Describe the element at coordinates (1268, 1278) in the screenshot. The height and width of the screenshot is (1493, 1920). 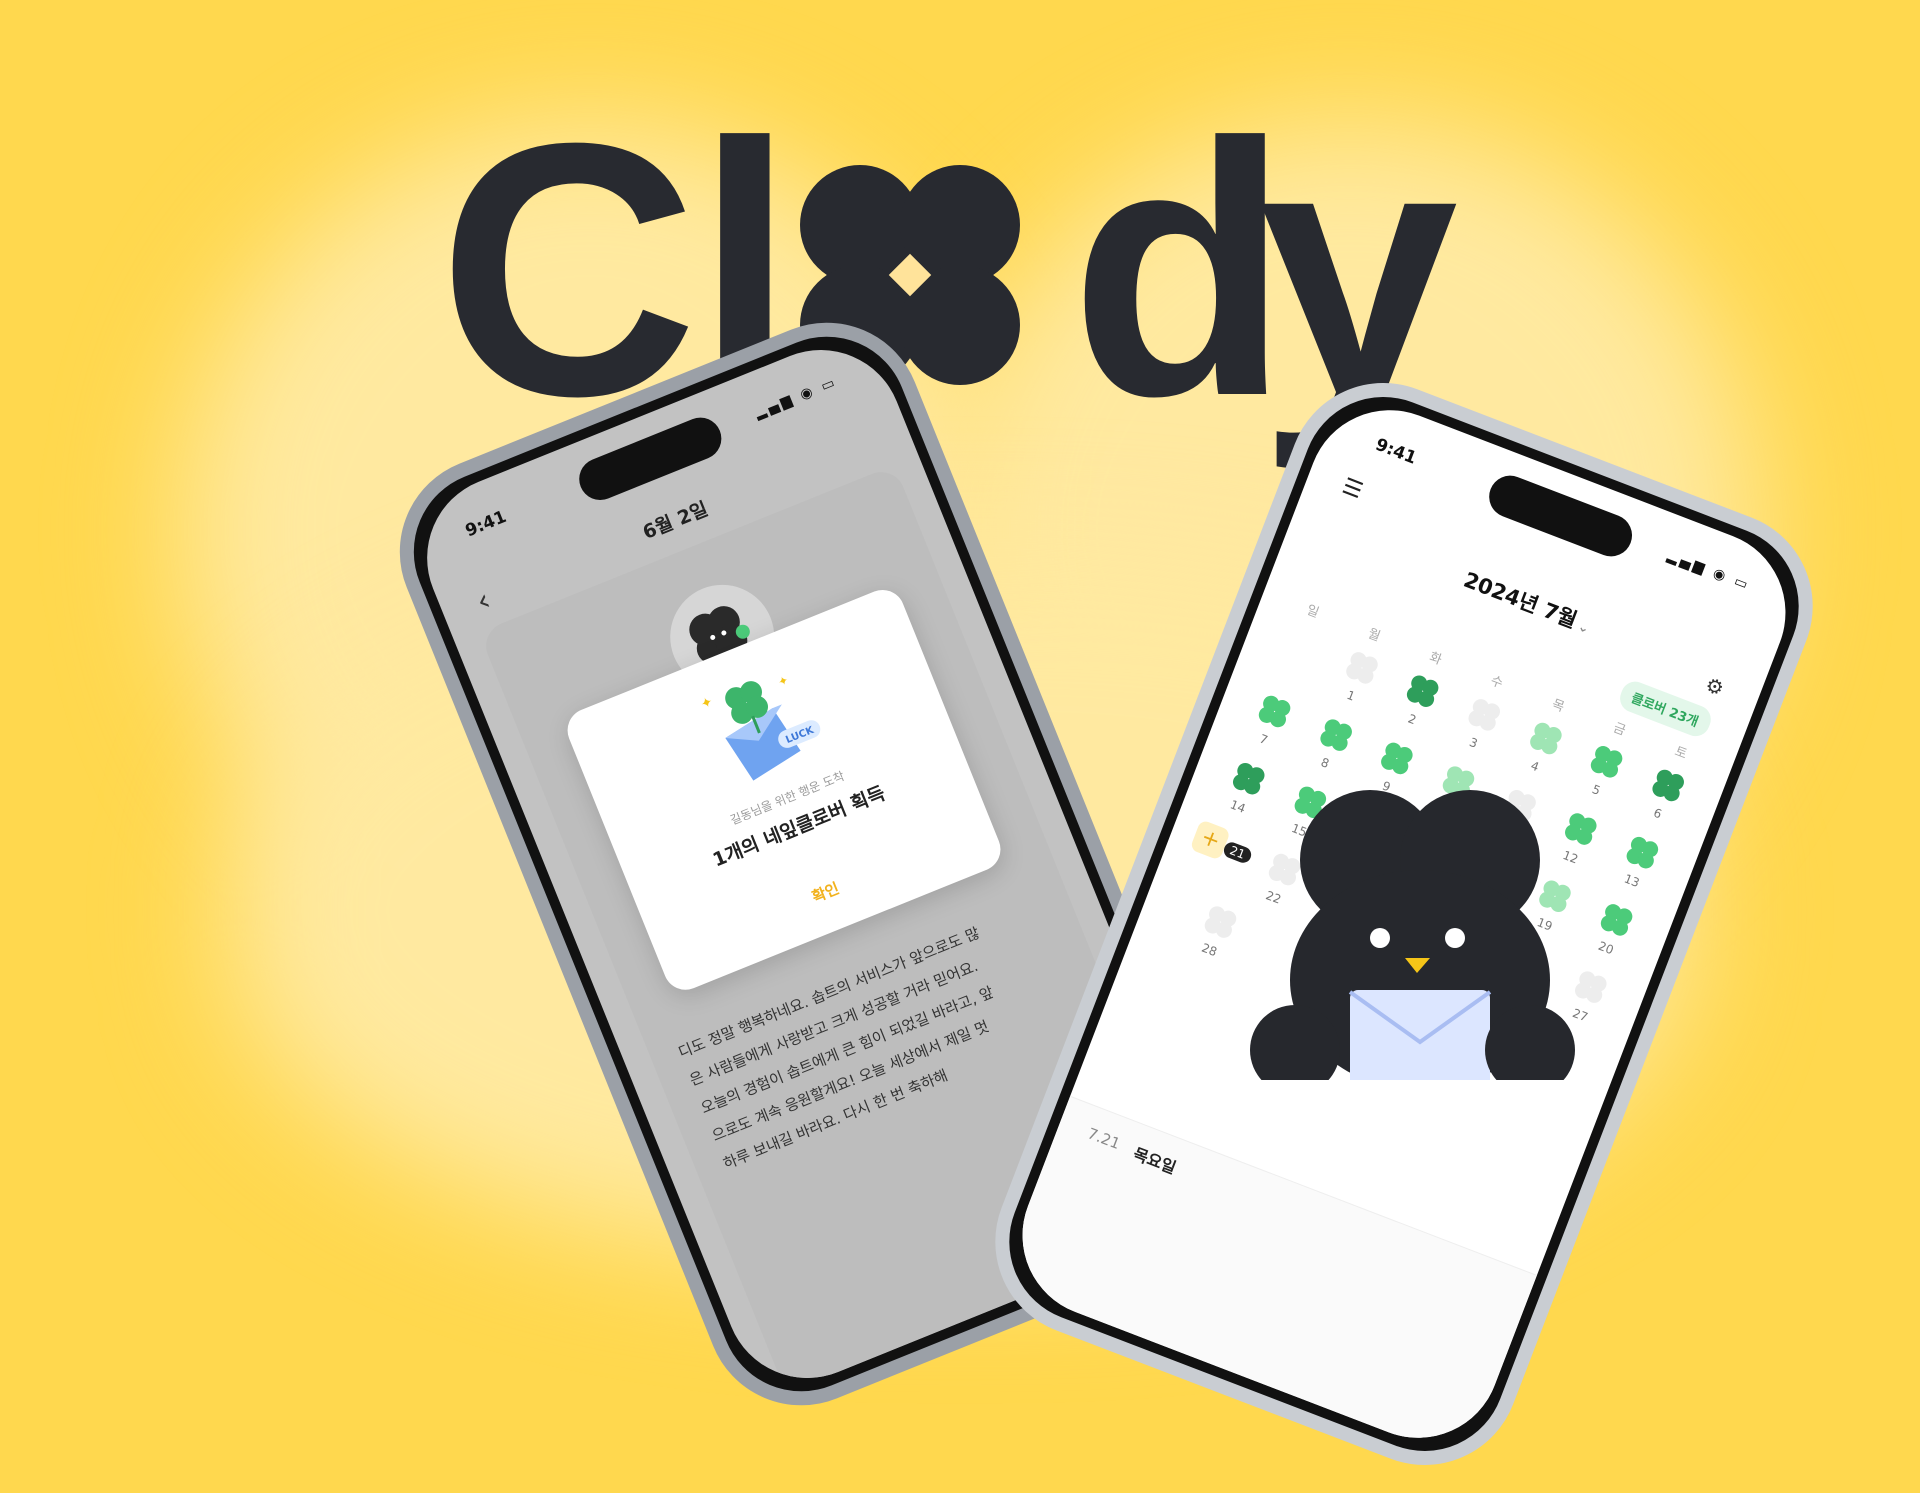
I see `day-detail-panel: 7.21 목요일` at that location.